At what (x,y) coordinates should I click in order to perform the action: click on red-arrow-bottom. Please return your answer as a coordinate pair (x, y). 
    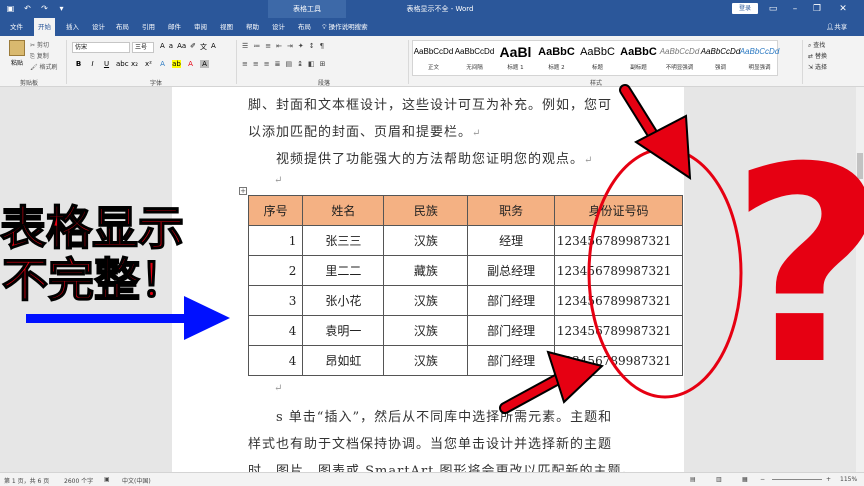
    Looking at the image, I should click on (551, 382).